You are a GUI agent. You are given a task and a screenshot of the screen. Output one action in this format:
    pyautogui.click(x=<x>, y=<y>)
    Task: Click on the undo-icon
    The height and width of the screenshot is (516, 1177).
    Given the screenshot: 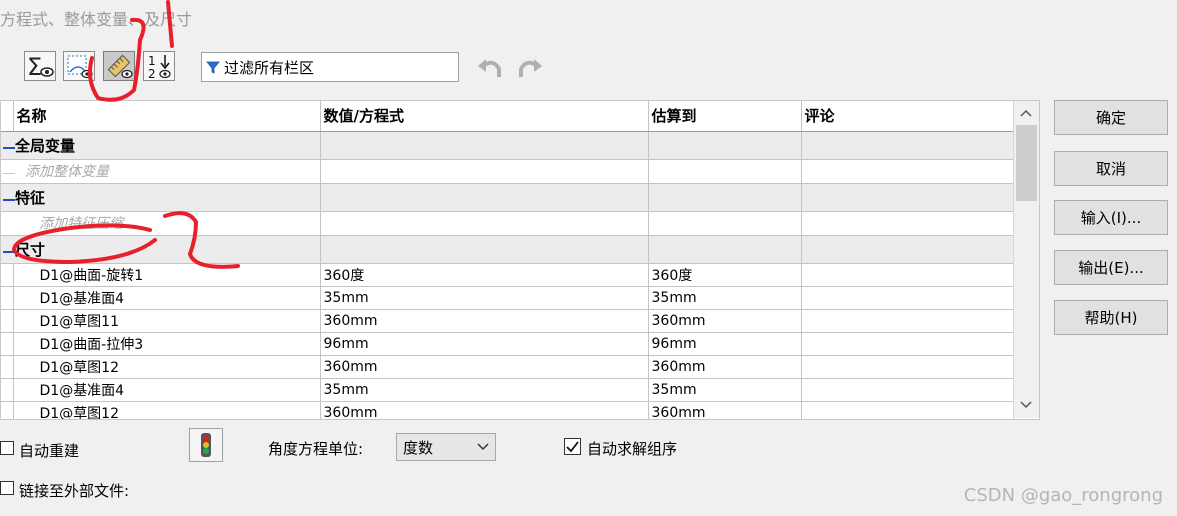 What is the action you would take?
    pyautogui.click(x=489, y=68)
    